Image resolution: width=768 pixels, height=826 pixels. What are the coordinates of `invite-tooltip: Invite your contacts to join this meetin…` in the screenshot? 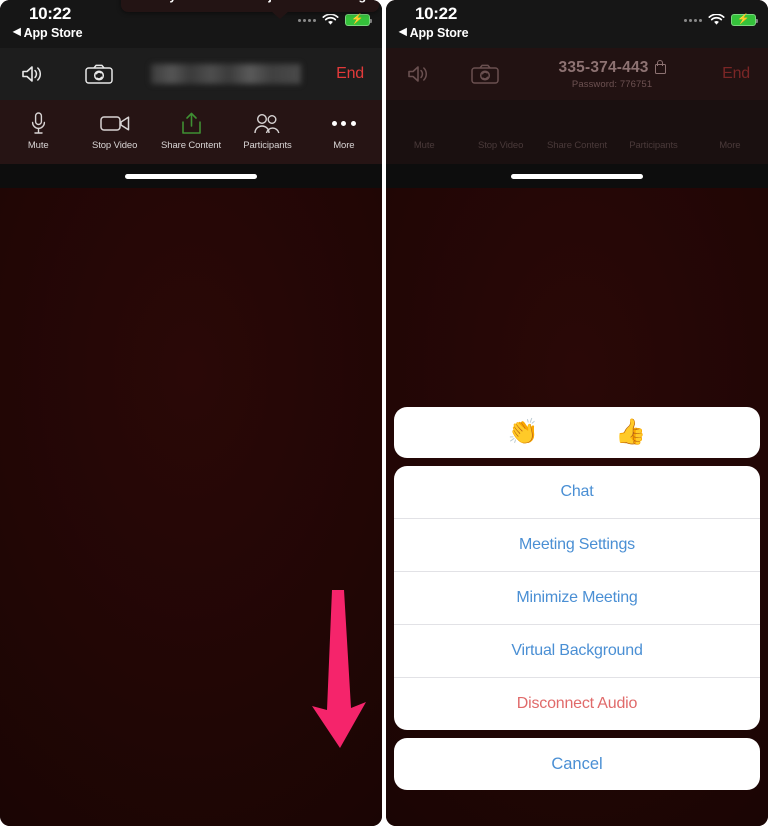 It's located at (250, 9).